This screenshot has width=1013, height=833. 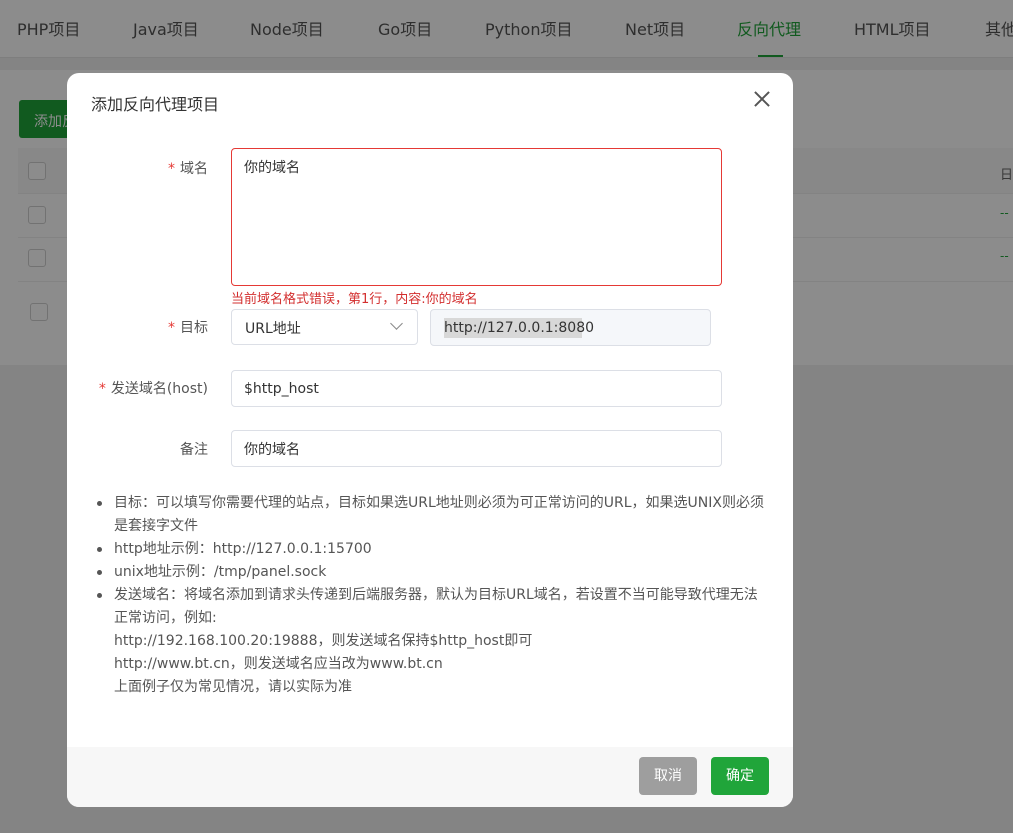 I want to click on remark-label: 备注, so click(x=194, y=450).